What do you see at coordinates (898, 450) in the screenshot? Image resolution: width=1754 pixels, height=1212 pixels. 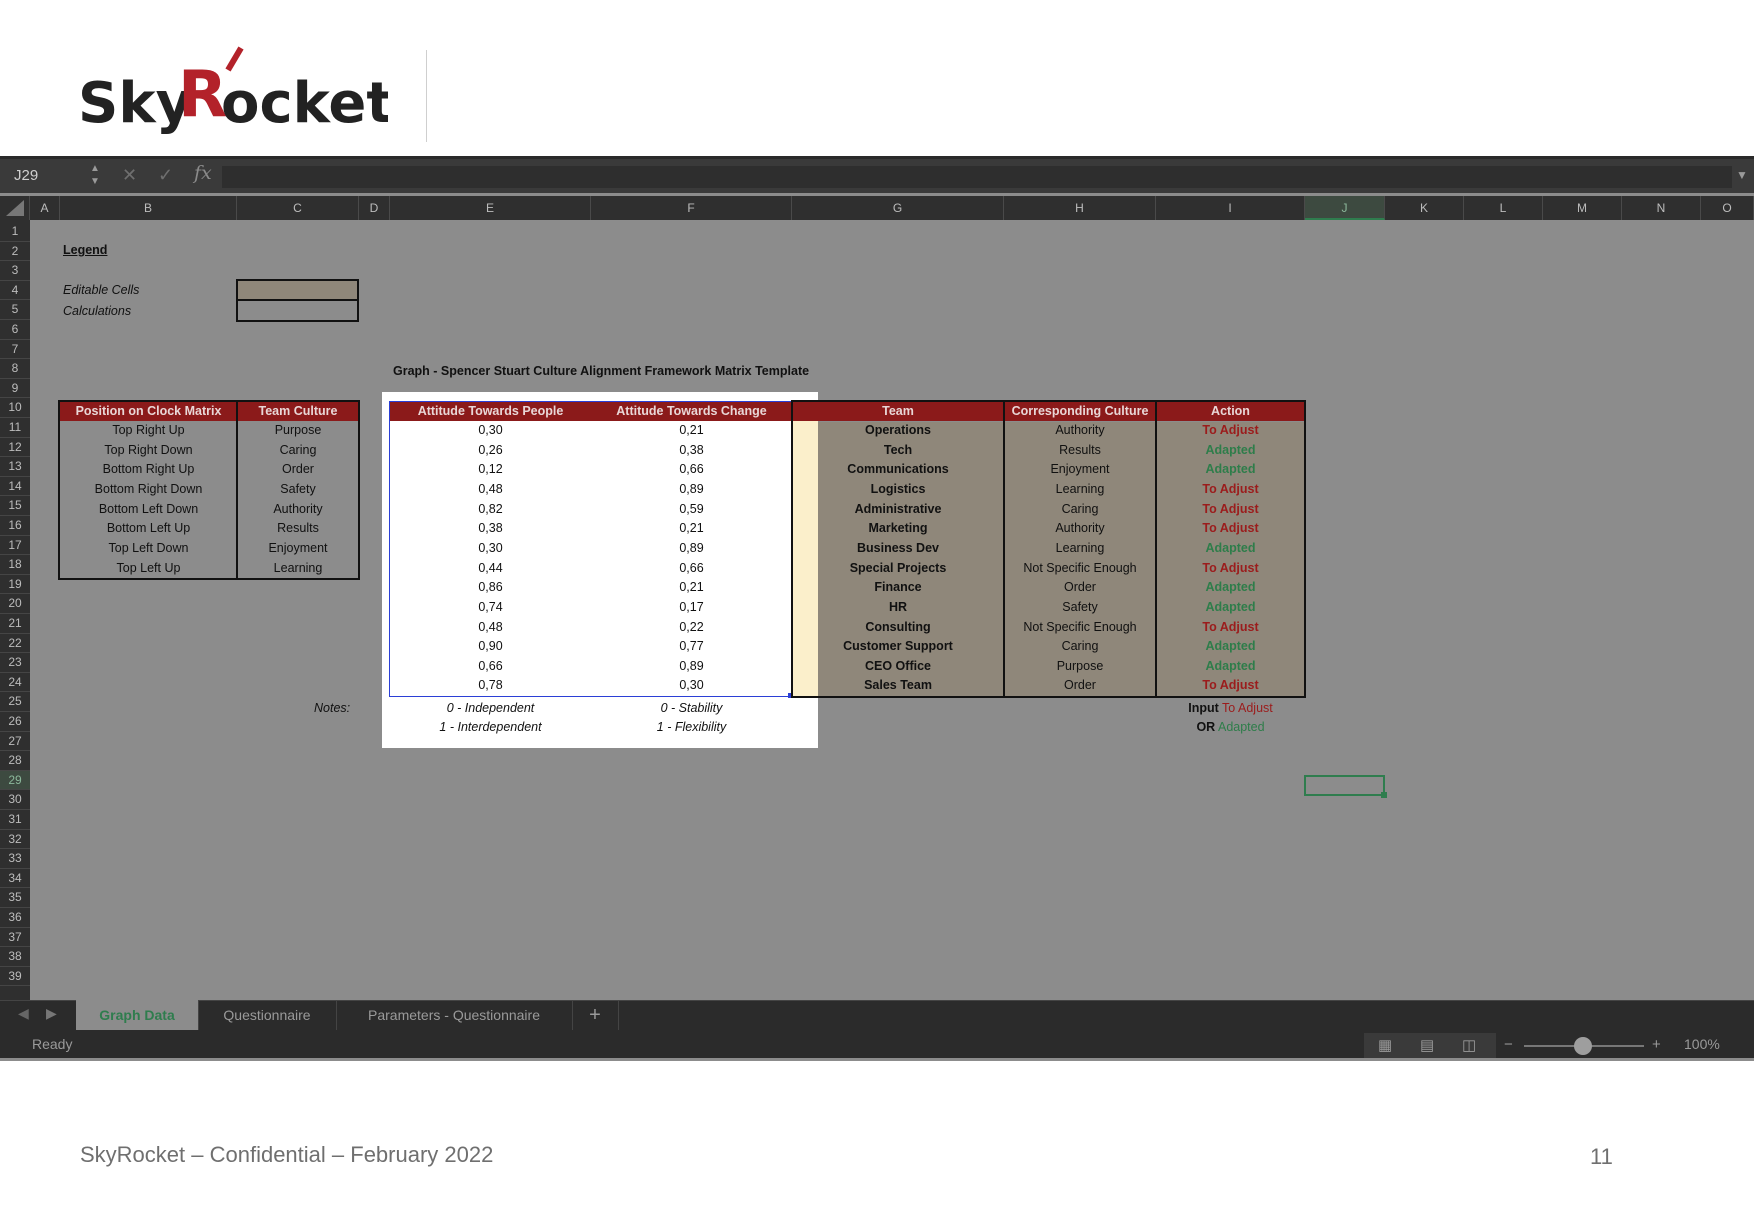 I see `team-cell: Tech` at bounding box center [898, 450].